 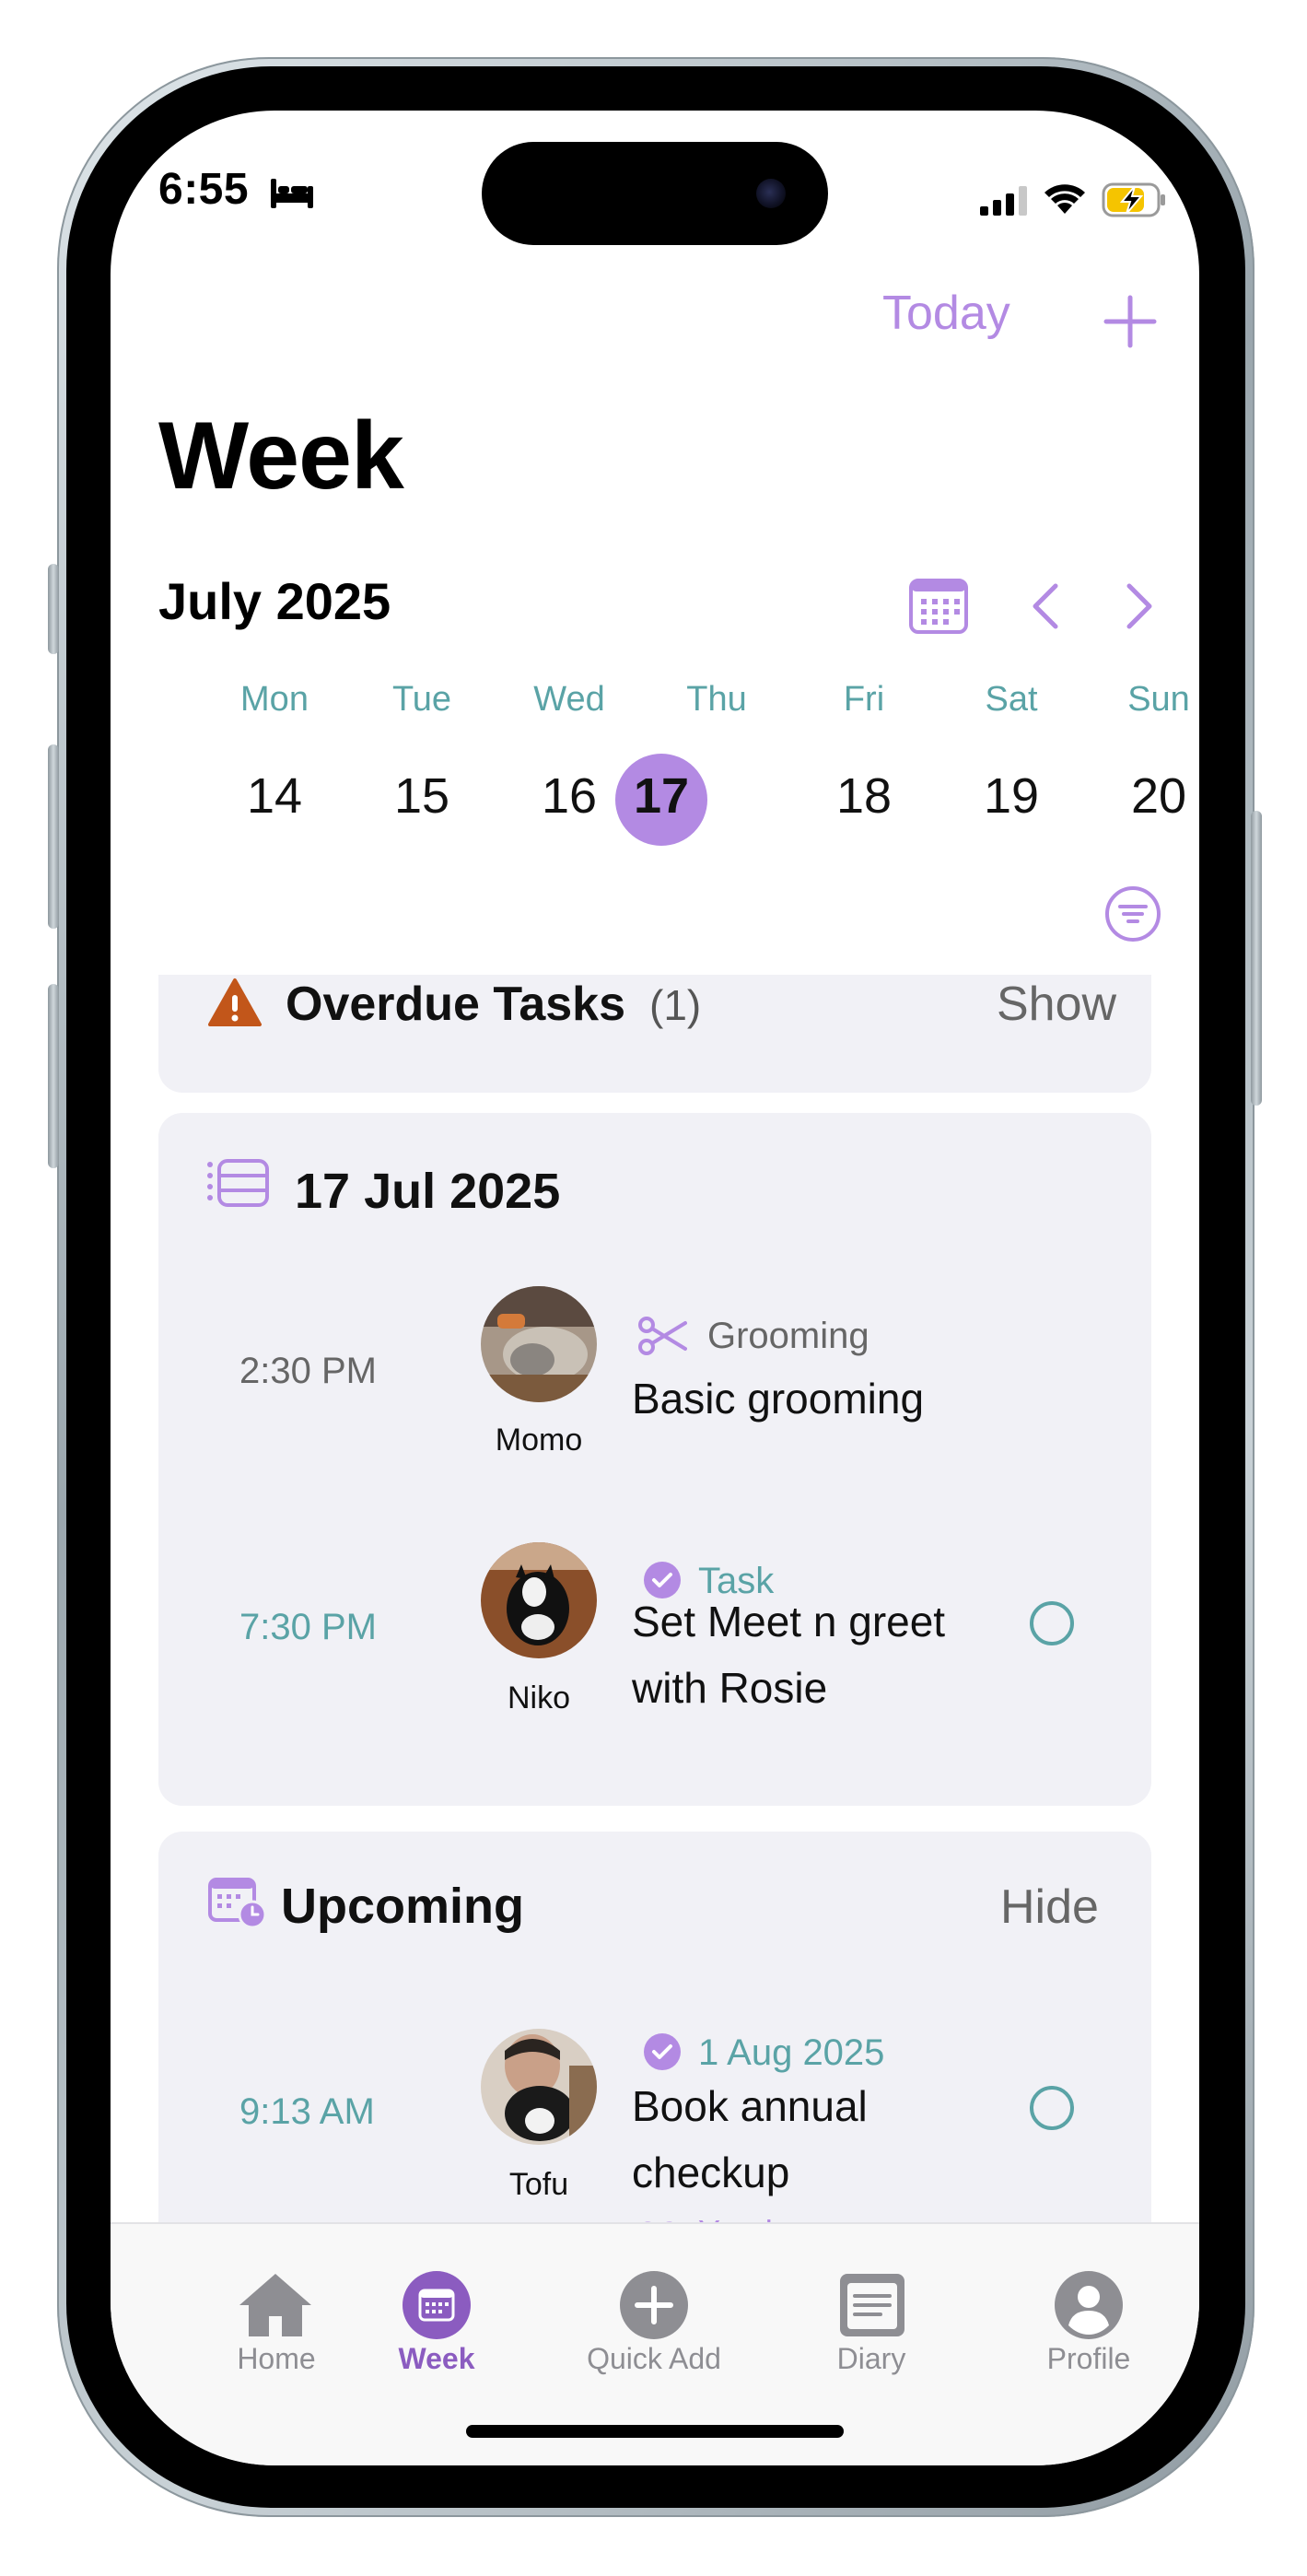 I want to click on tab-label: Quick Add, so click(x=654, y=2359).